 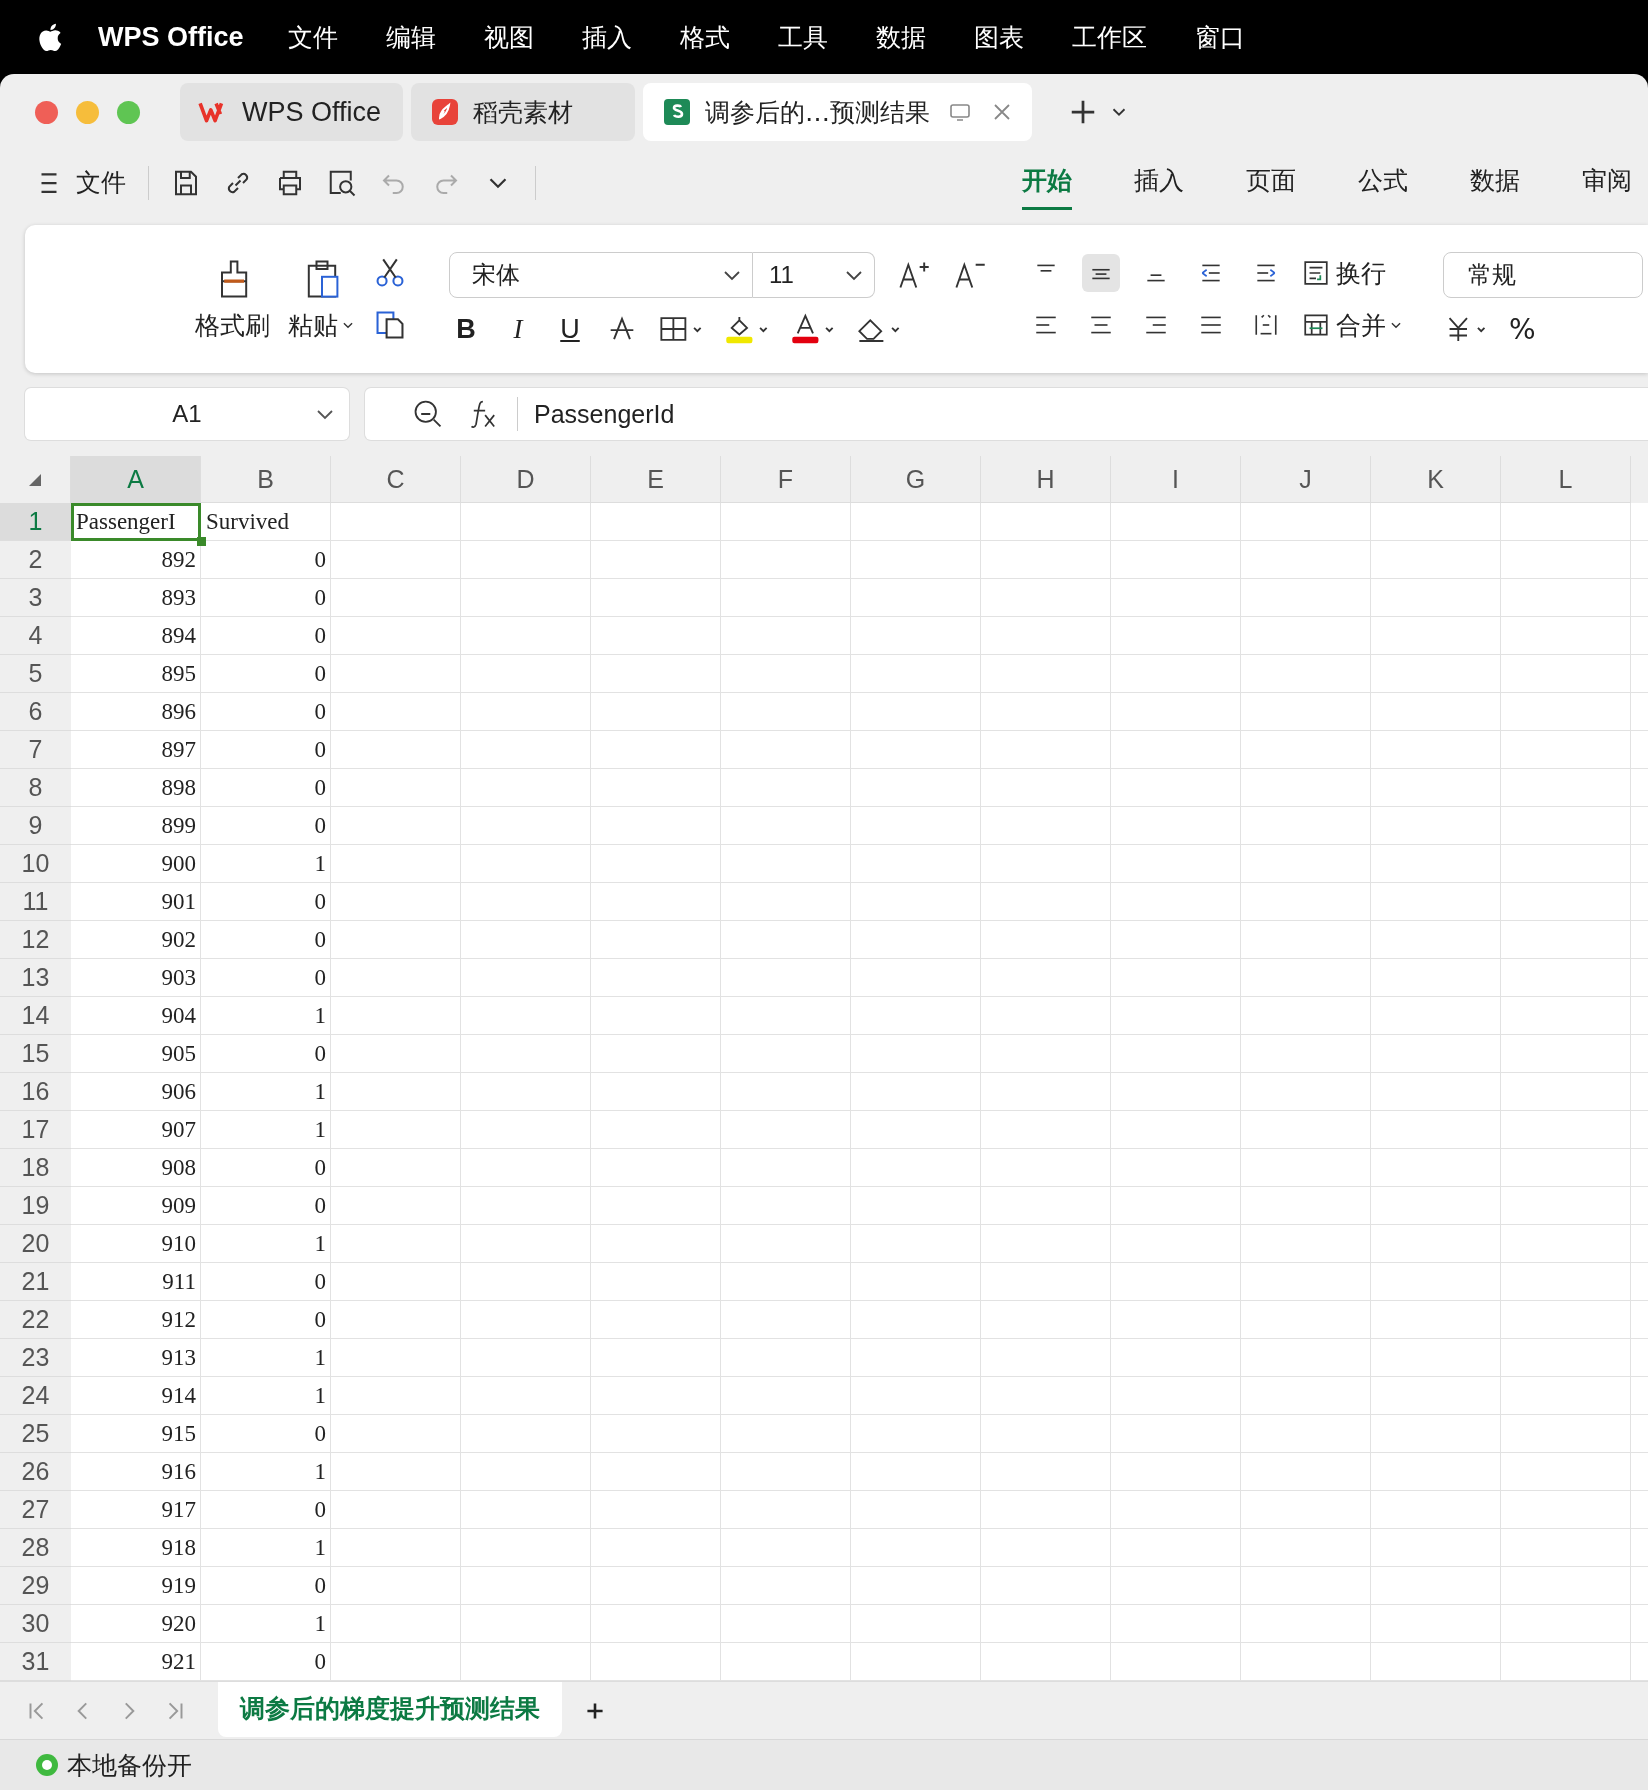 What do you see at coordinates (1219, 37) in the screenshot?
I see `menu-item: 窗口` at bounding box center [1219, 37].